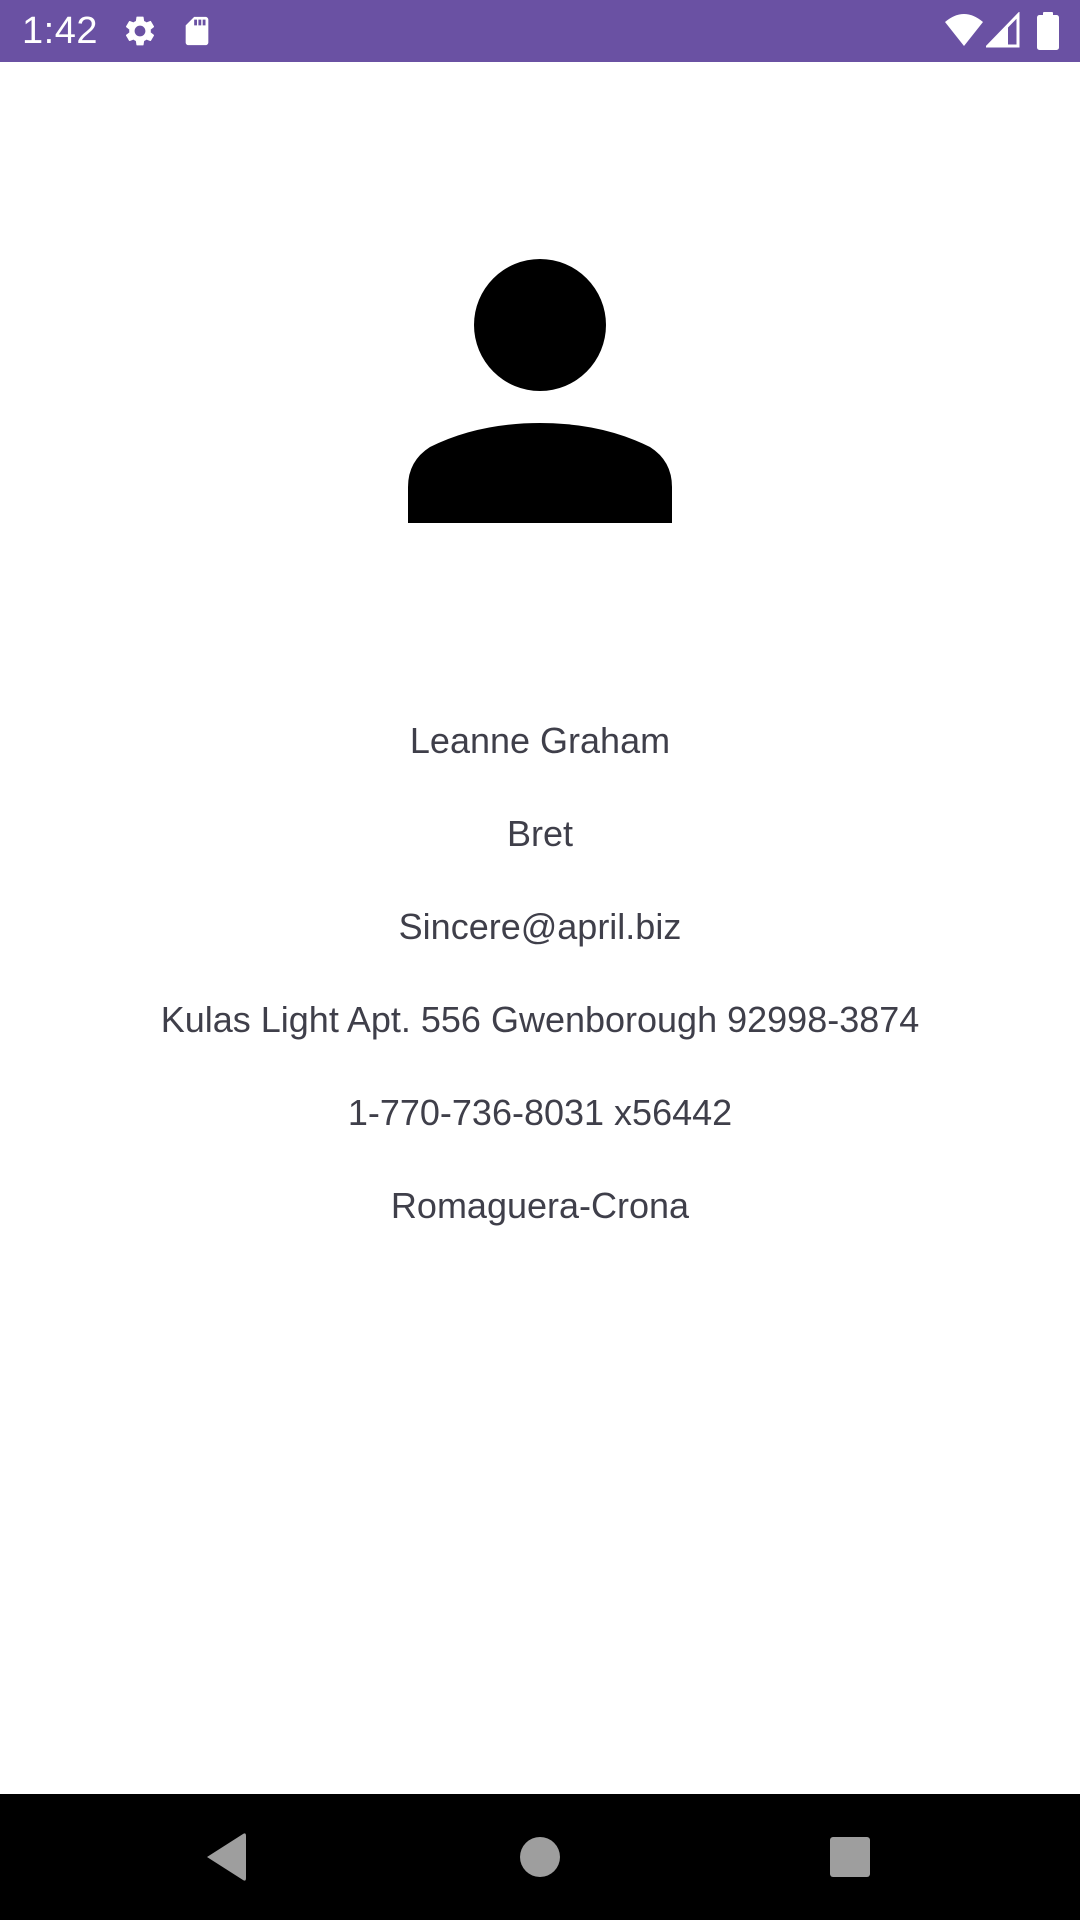  I want to click on user-name: Leanne Graham, so click(540, 740).